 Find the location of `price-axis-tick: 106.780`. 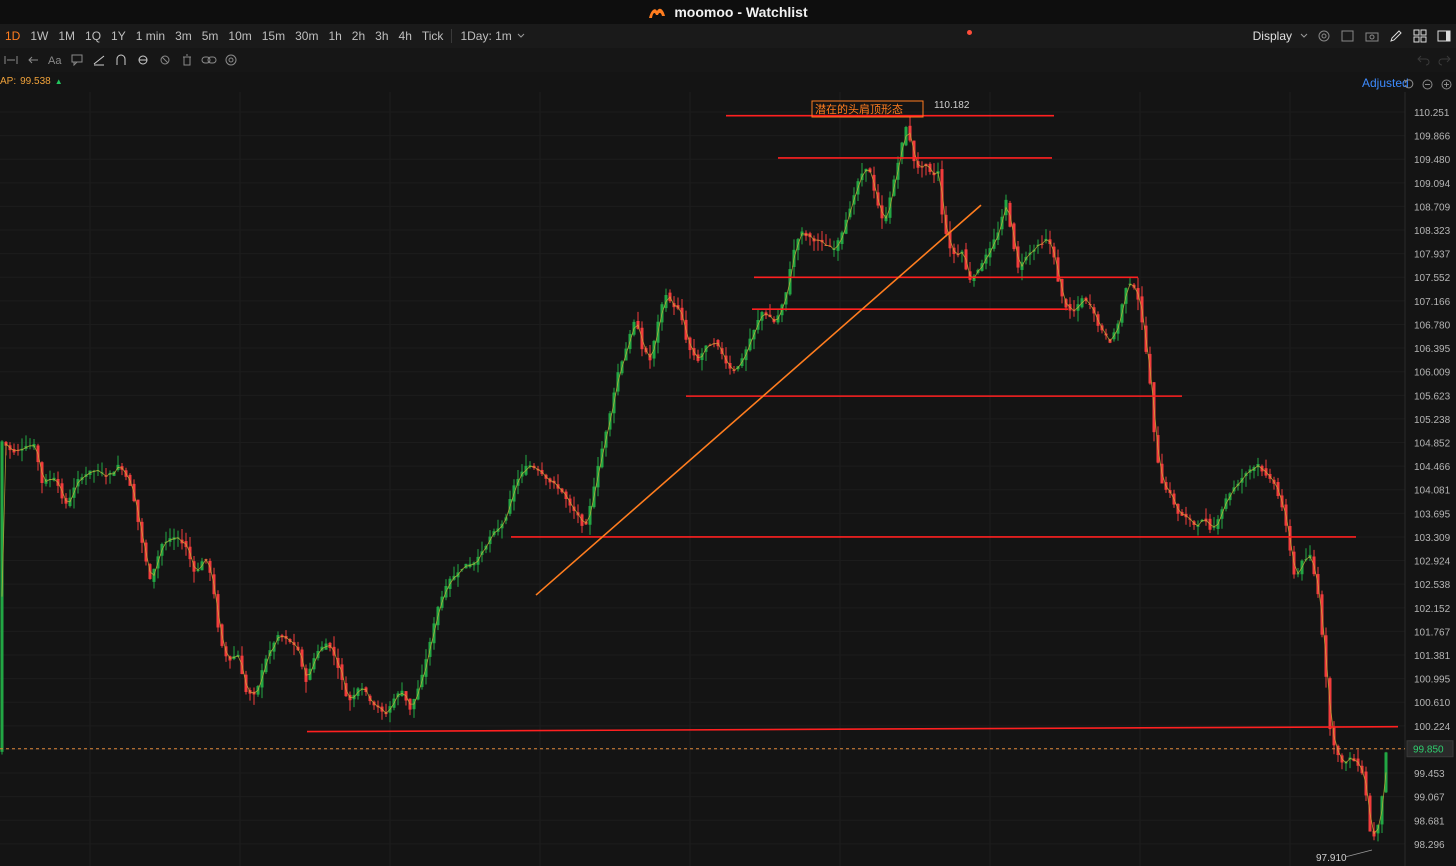

price-axis-tick: 106.780 is located at coordinates (1432, 325).